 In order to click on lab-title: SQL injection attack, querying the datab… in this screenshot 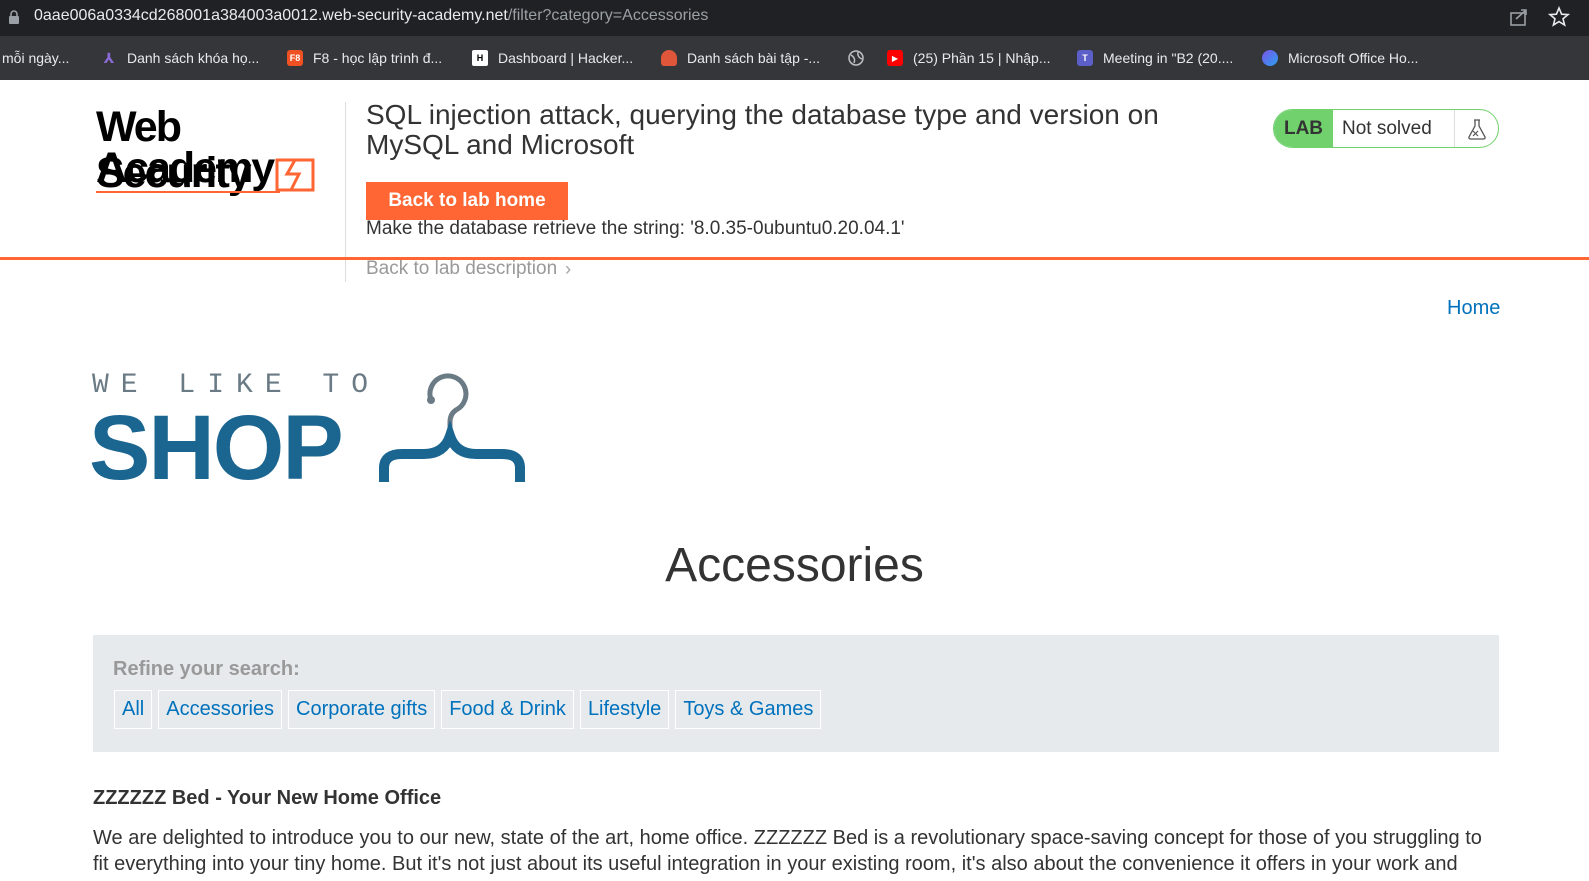, I will do `click(762, 129)`.